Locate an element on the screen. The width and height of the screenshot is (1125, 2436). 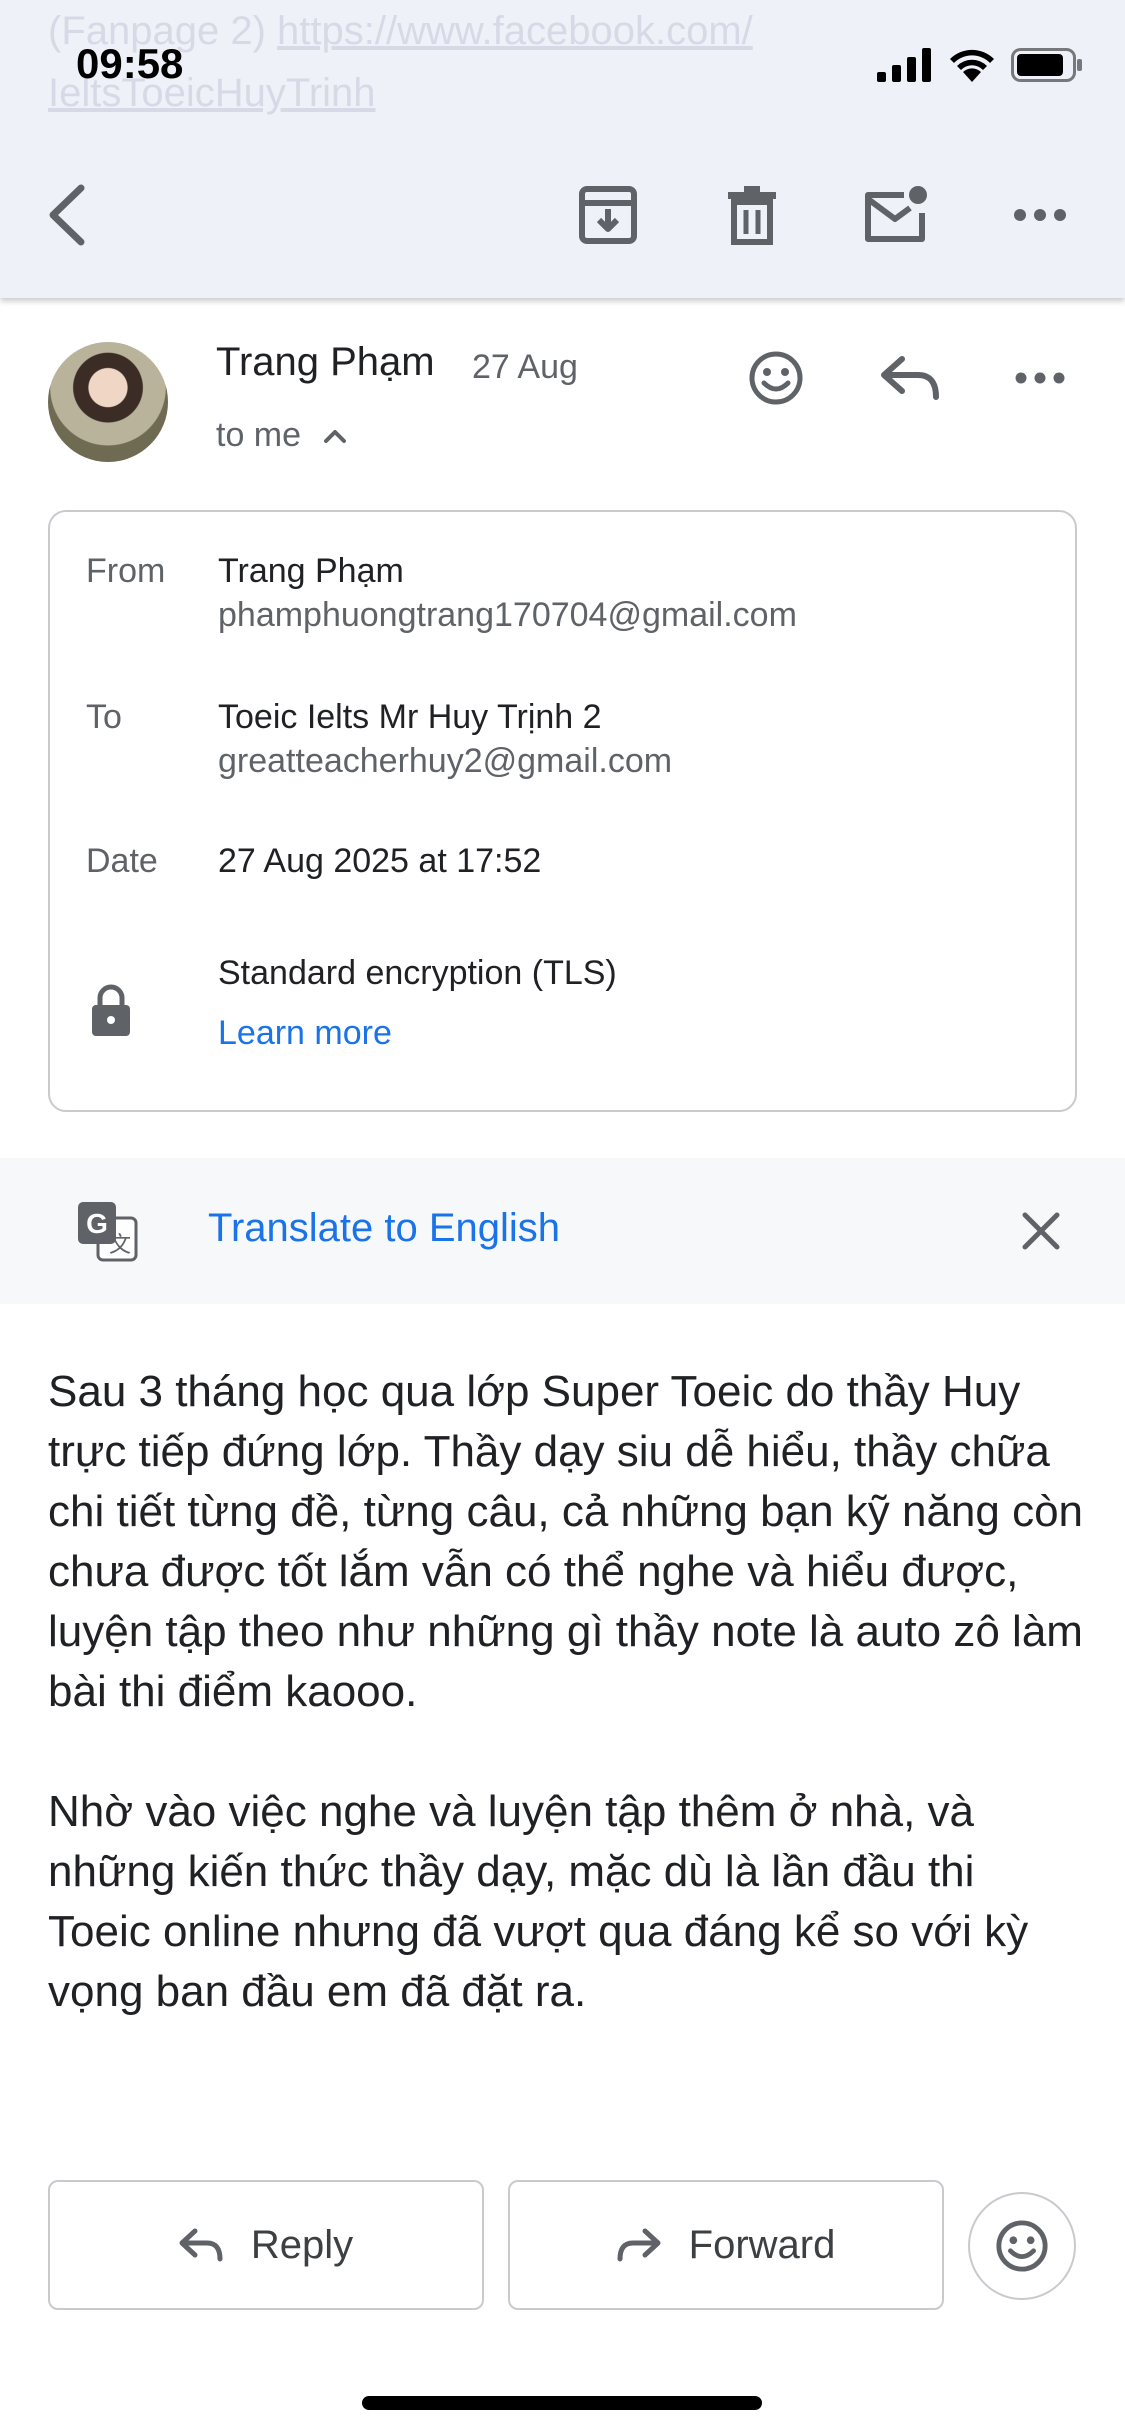
delete-button is located at coordinates (752, 215).